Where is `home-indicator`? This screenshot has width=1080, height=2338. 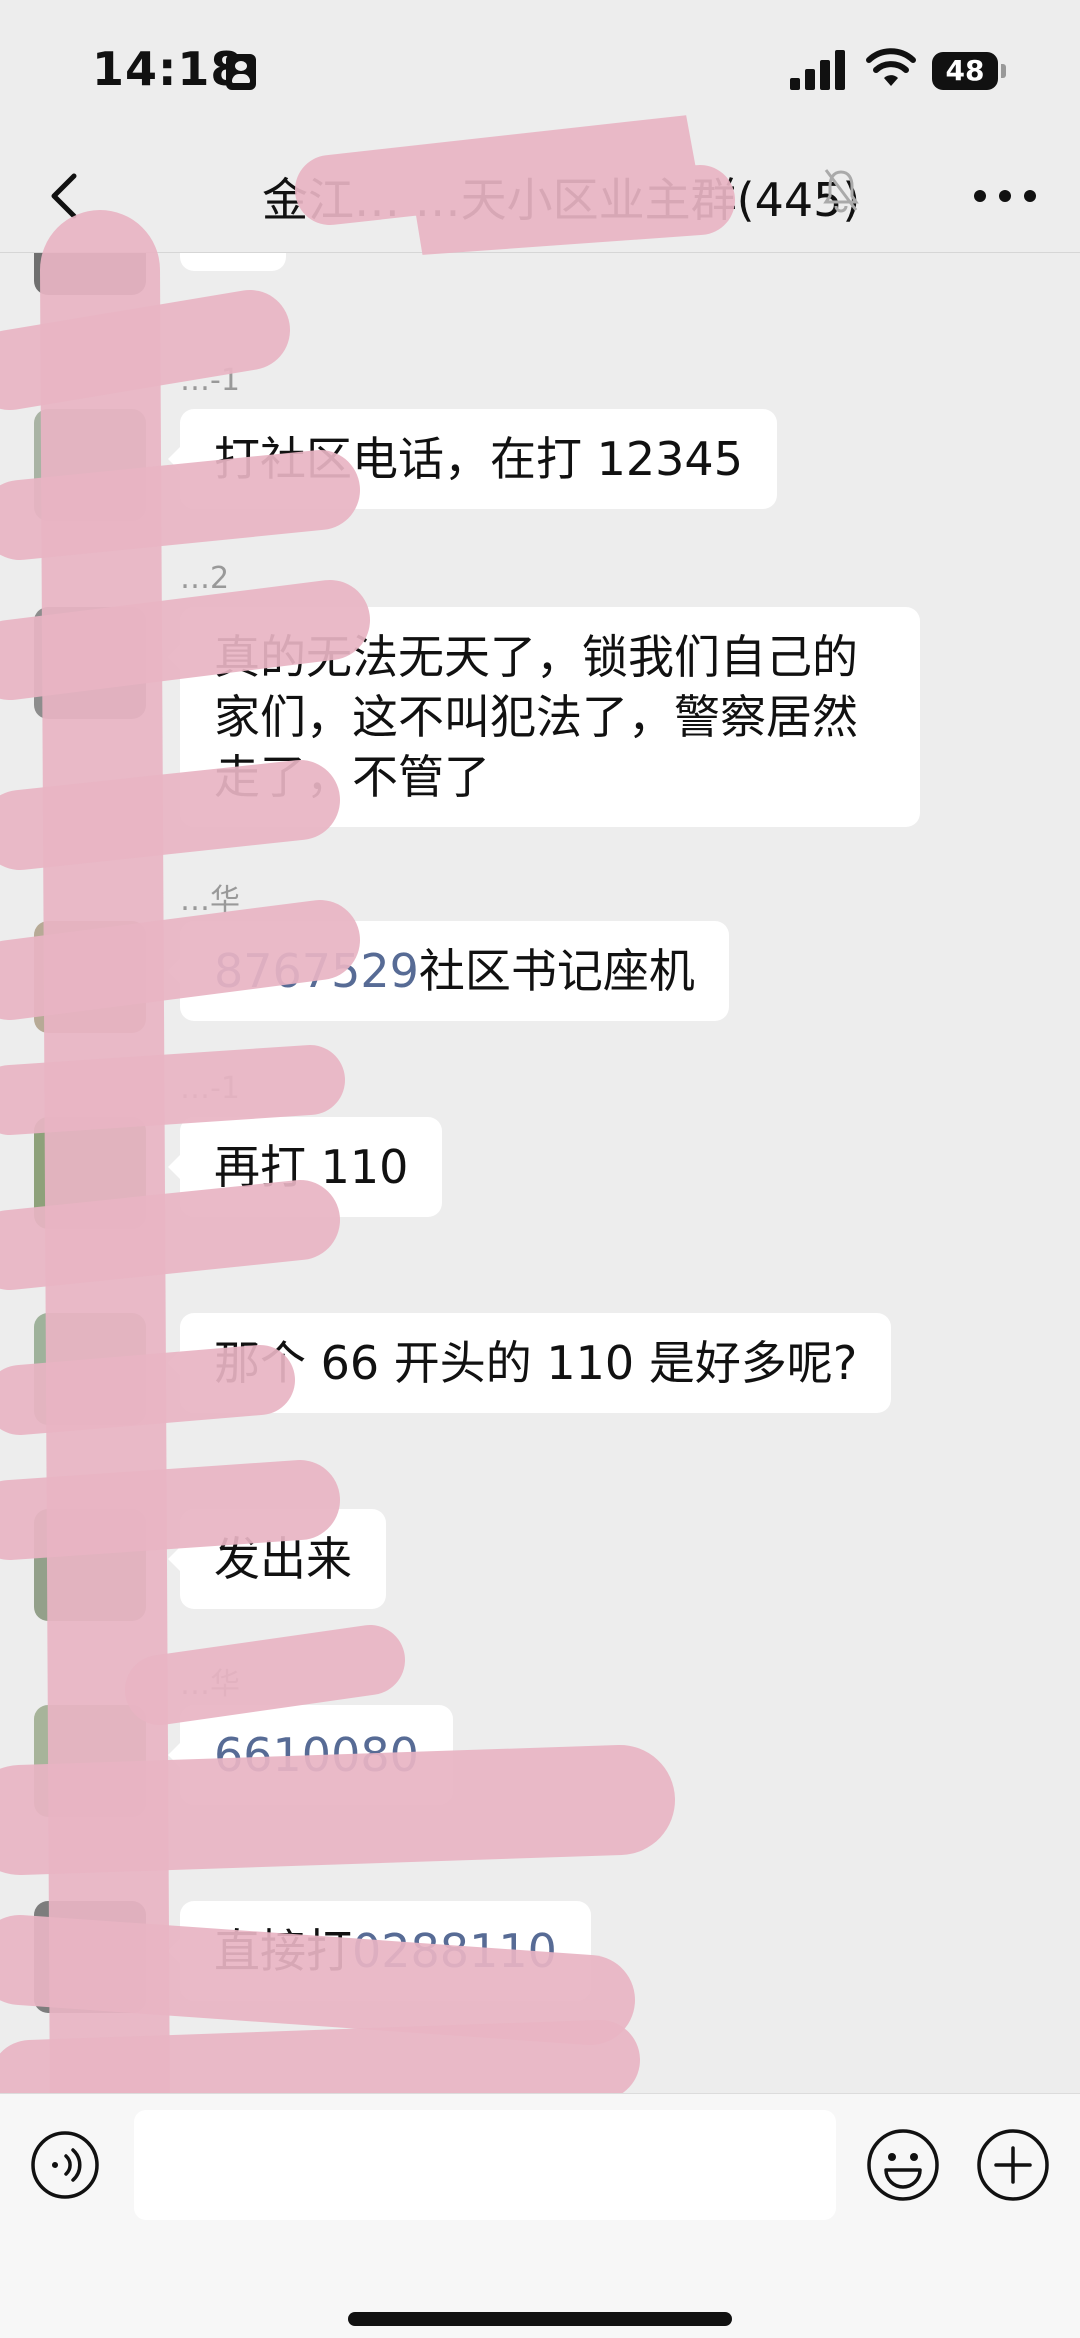 home-indicator is located at coordinates (540, 2319).